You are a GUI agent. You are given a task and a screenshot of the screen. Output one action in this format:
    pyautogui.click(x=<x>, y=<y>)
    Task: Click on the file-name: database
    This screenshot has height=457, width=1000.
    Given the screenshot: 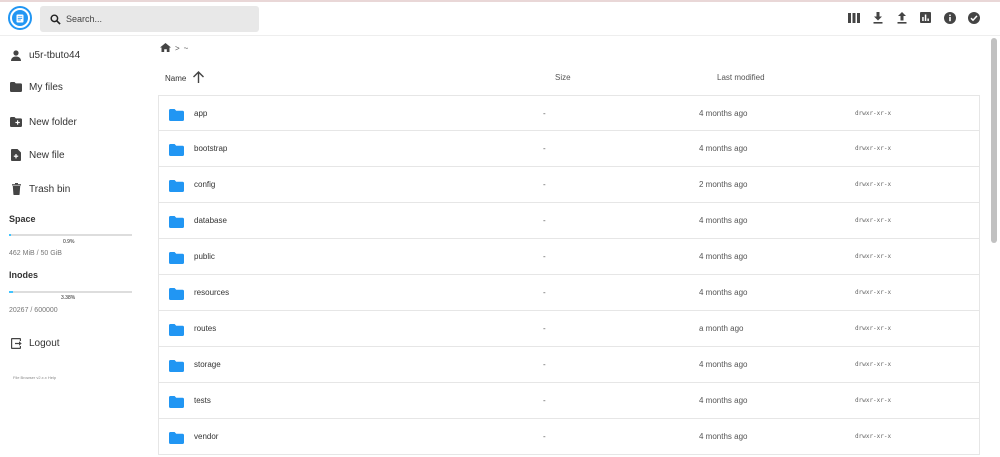 What is the action you would take?
    pyautogui.click(x=210, y=220)
    